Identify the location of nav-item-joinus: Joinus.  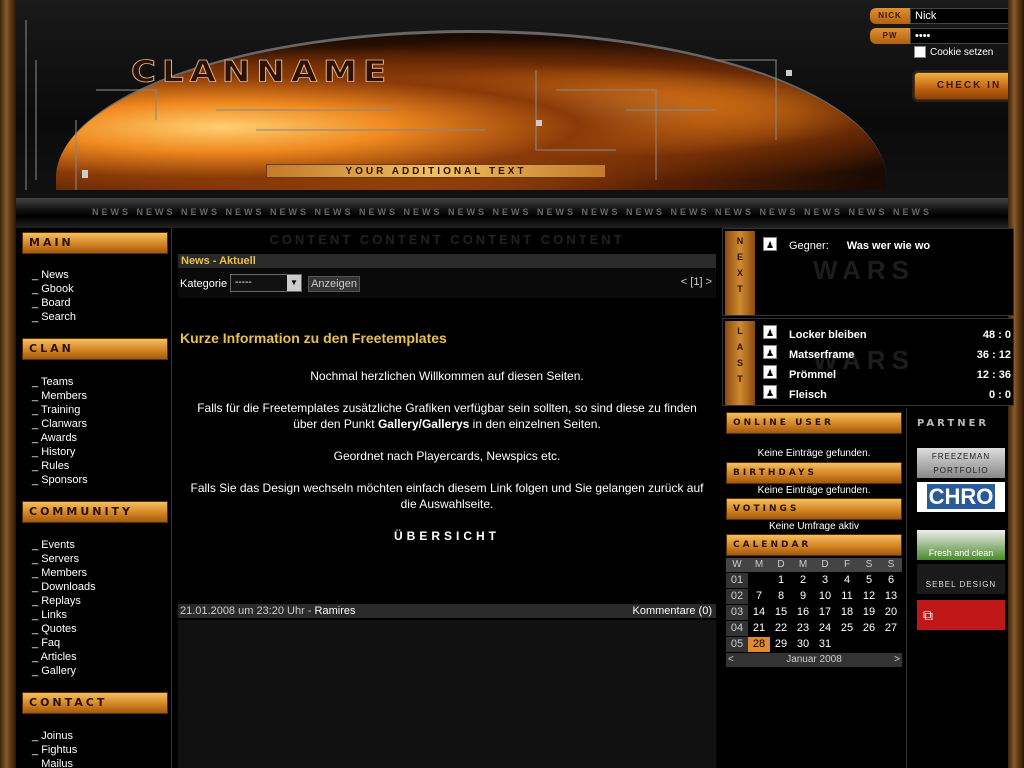
(54, 736).